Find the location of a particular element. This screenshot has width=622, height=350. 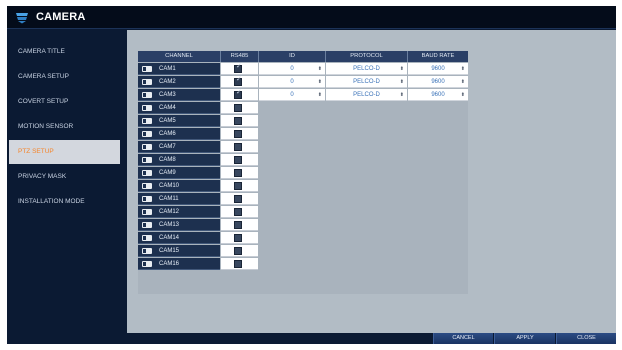

table-row: CAM7 is located at coordinates (303, 147).